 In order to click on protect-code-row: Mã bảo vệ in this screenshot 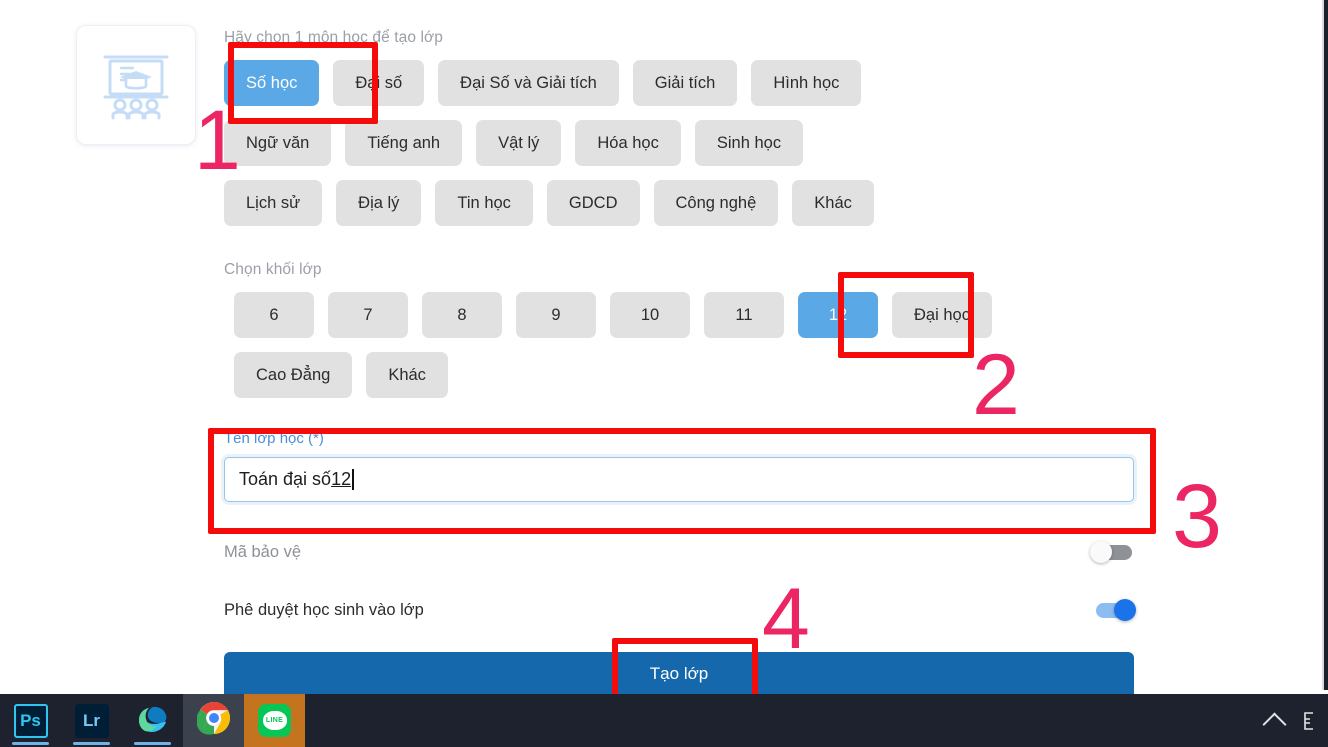, I will do `click(680, 552)`.